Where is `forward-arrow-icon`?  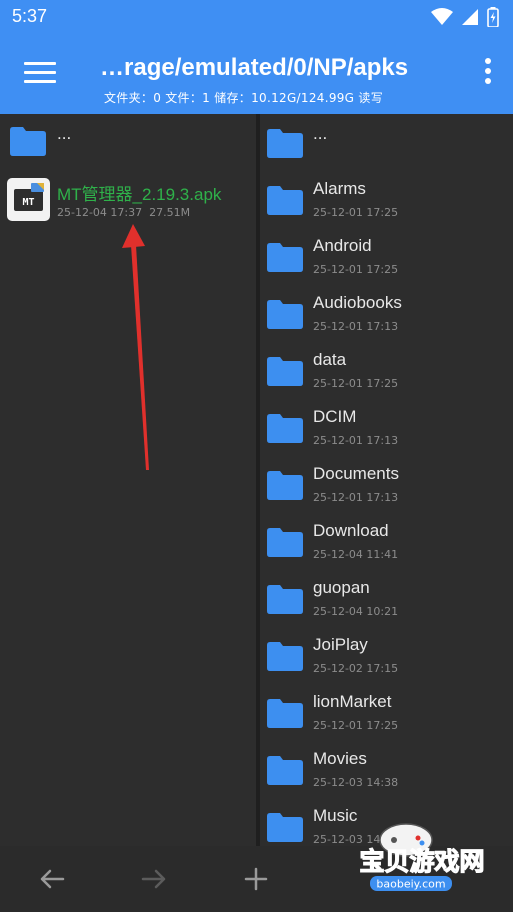 forward-arrow-icon is located at coordinates (154, 879).